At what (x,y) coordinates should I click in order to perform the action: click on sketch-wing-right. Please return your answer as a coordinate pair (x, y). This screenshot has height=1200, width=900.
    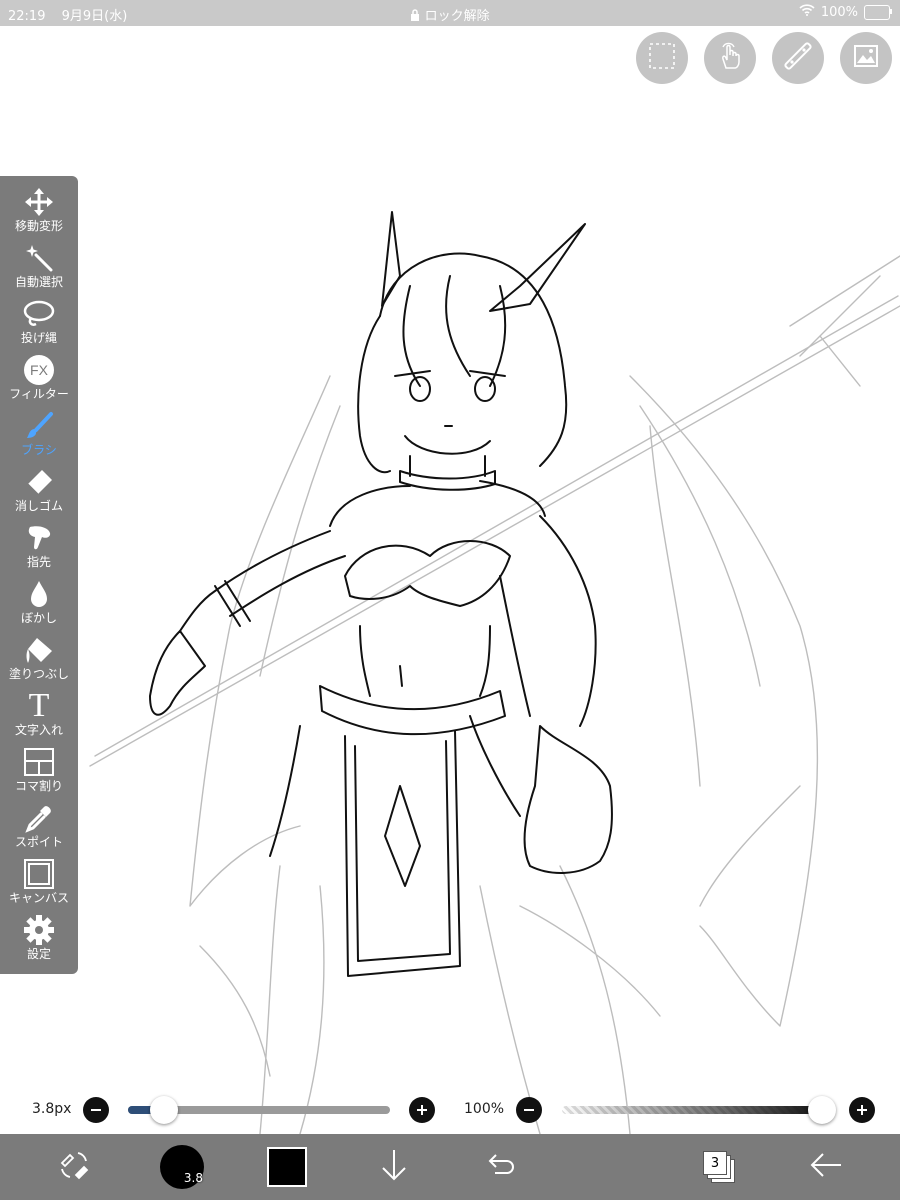
    Looking at the image, I should click on (724, 701).